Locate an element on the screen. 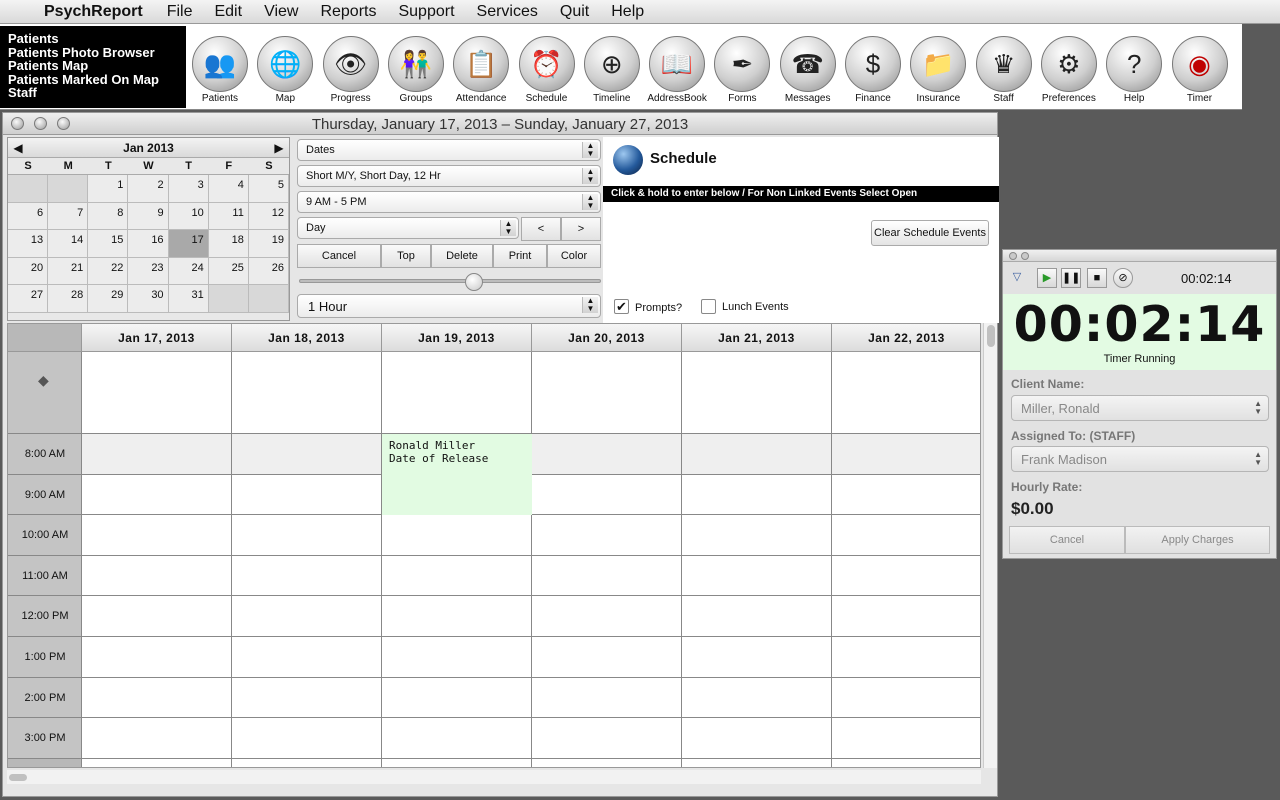 This screenshot has height=800, width=1280. interval-select: 1 Hour ▲ ▼ is located at coordinates (449, 306).